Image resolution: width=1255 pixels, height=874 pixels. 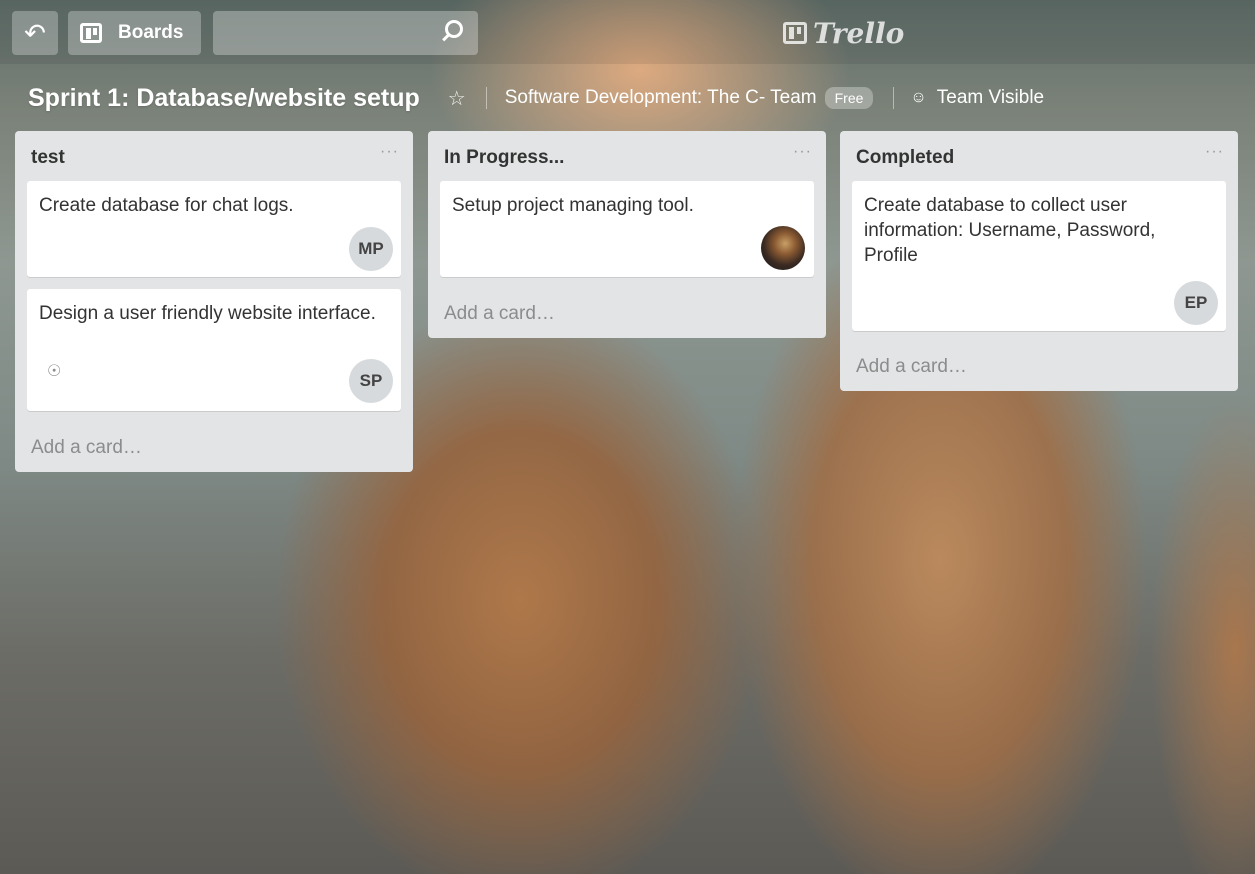 What do you see at coordinates (457, 98) in the screenshot?
I see `star-icon: ☆` at bounding box center [457, 98].